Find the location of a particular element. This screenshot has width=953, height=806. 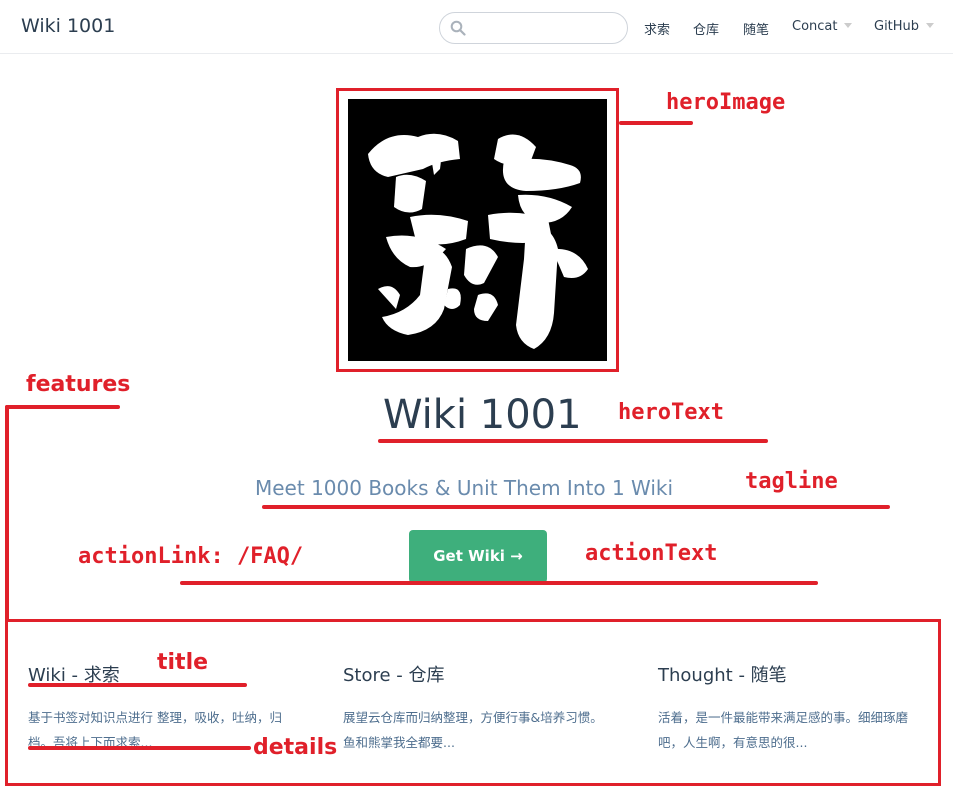

features-bracket-line is located at coordinates (7, 513).